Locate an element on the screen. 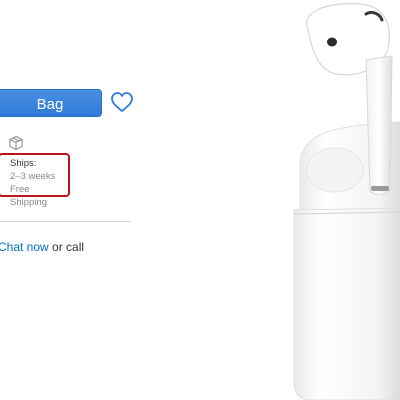 This screenshot has height=400, width=400. divider is located at coordinates (65, 221).